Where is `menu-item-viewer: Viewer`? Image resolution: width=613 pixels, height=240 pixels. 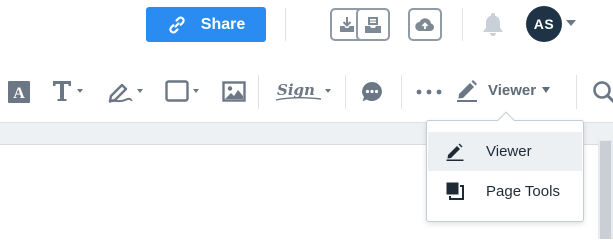 menu-item-viewer: Viewer is located at coordinates (505, 151).